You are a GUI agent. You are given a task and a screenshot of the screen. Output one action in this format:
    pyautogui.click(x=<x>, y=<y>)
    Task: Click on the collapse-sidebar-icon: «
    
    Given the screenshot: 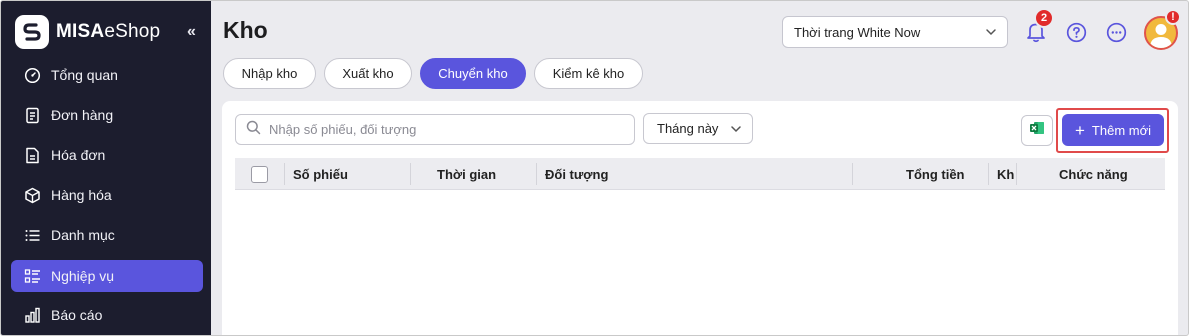 What is the action you would take?
    pyautogui.click(x=191, y=32)
    